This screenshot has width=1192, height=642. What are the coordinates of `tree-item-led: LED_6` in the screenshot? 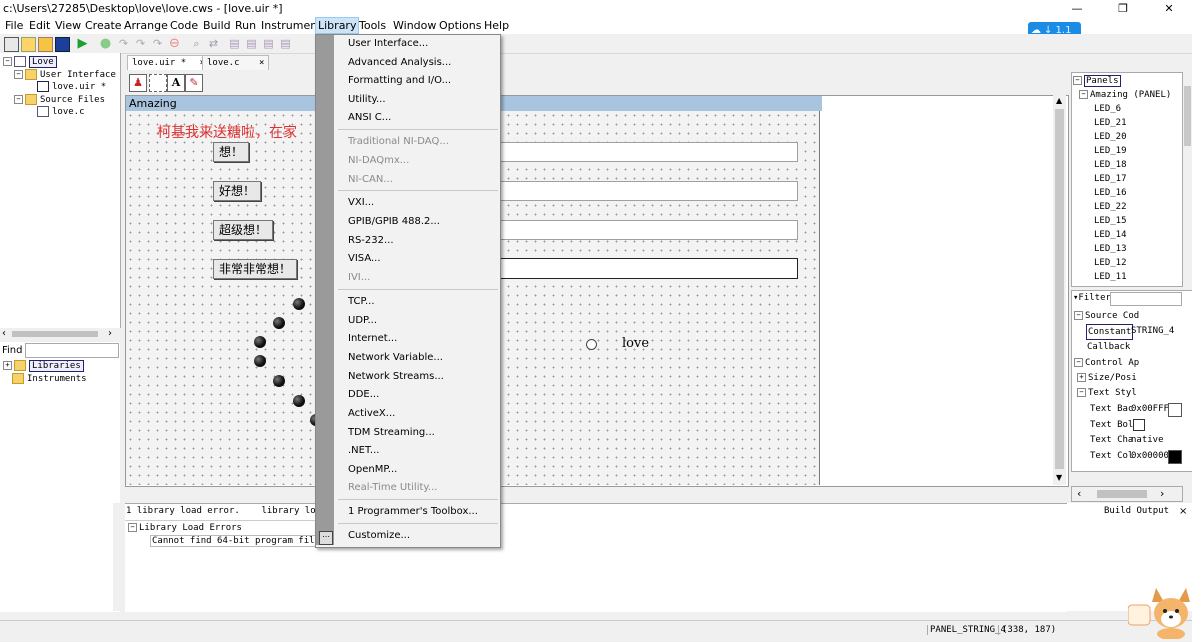 It's located at (1107, 109).